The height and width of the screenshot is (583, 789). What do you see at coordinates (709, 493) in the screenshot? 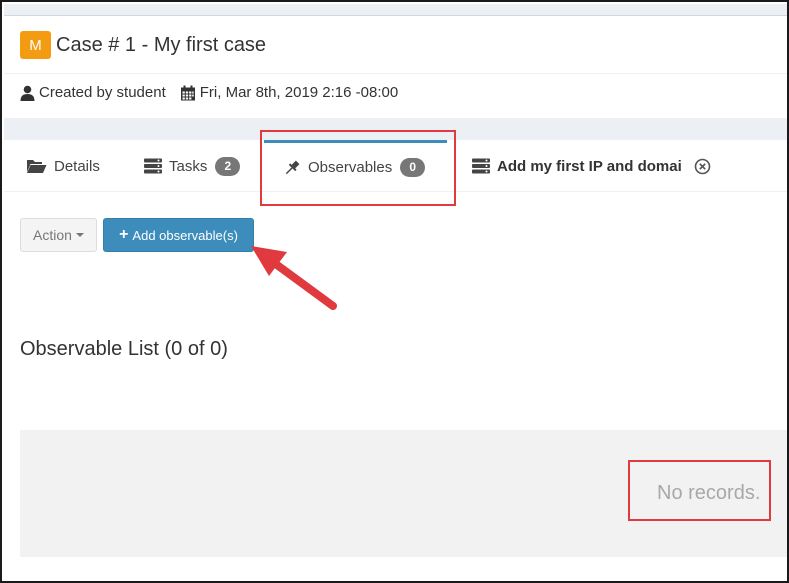
I see `no-records-text: No records.` at bounding box center [709, 493].